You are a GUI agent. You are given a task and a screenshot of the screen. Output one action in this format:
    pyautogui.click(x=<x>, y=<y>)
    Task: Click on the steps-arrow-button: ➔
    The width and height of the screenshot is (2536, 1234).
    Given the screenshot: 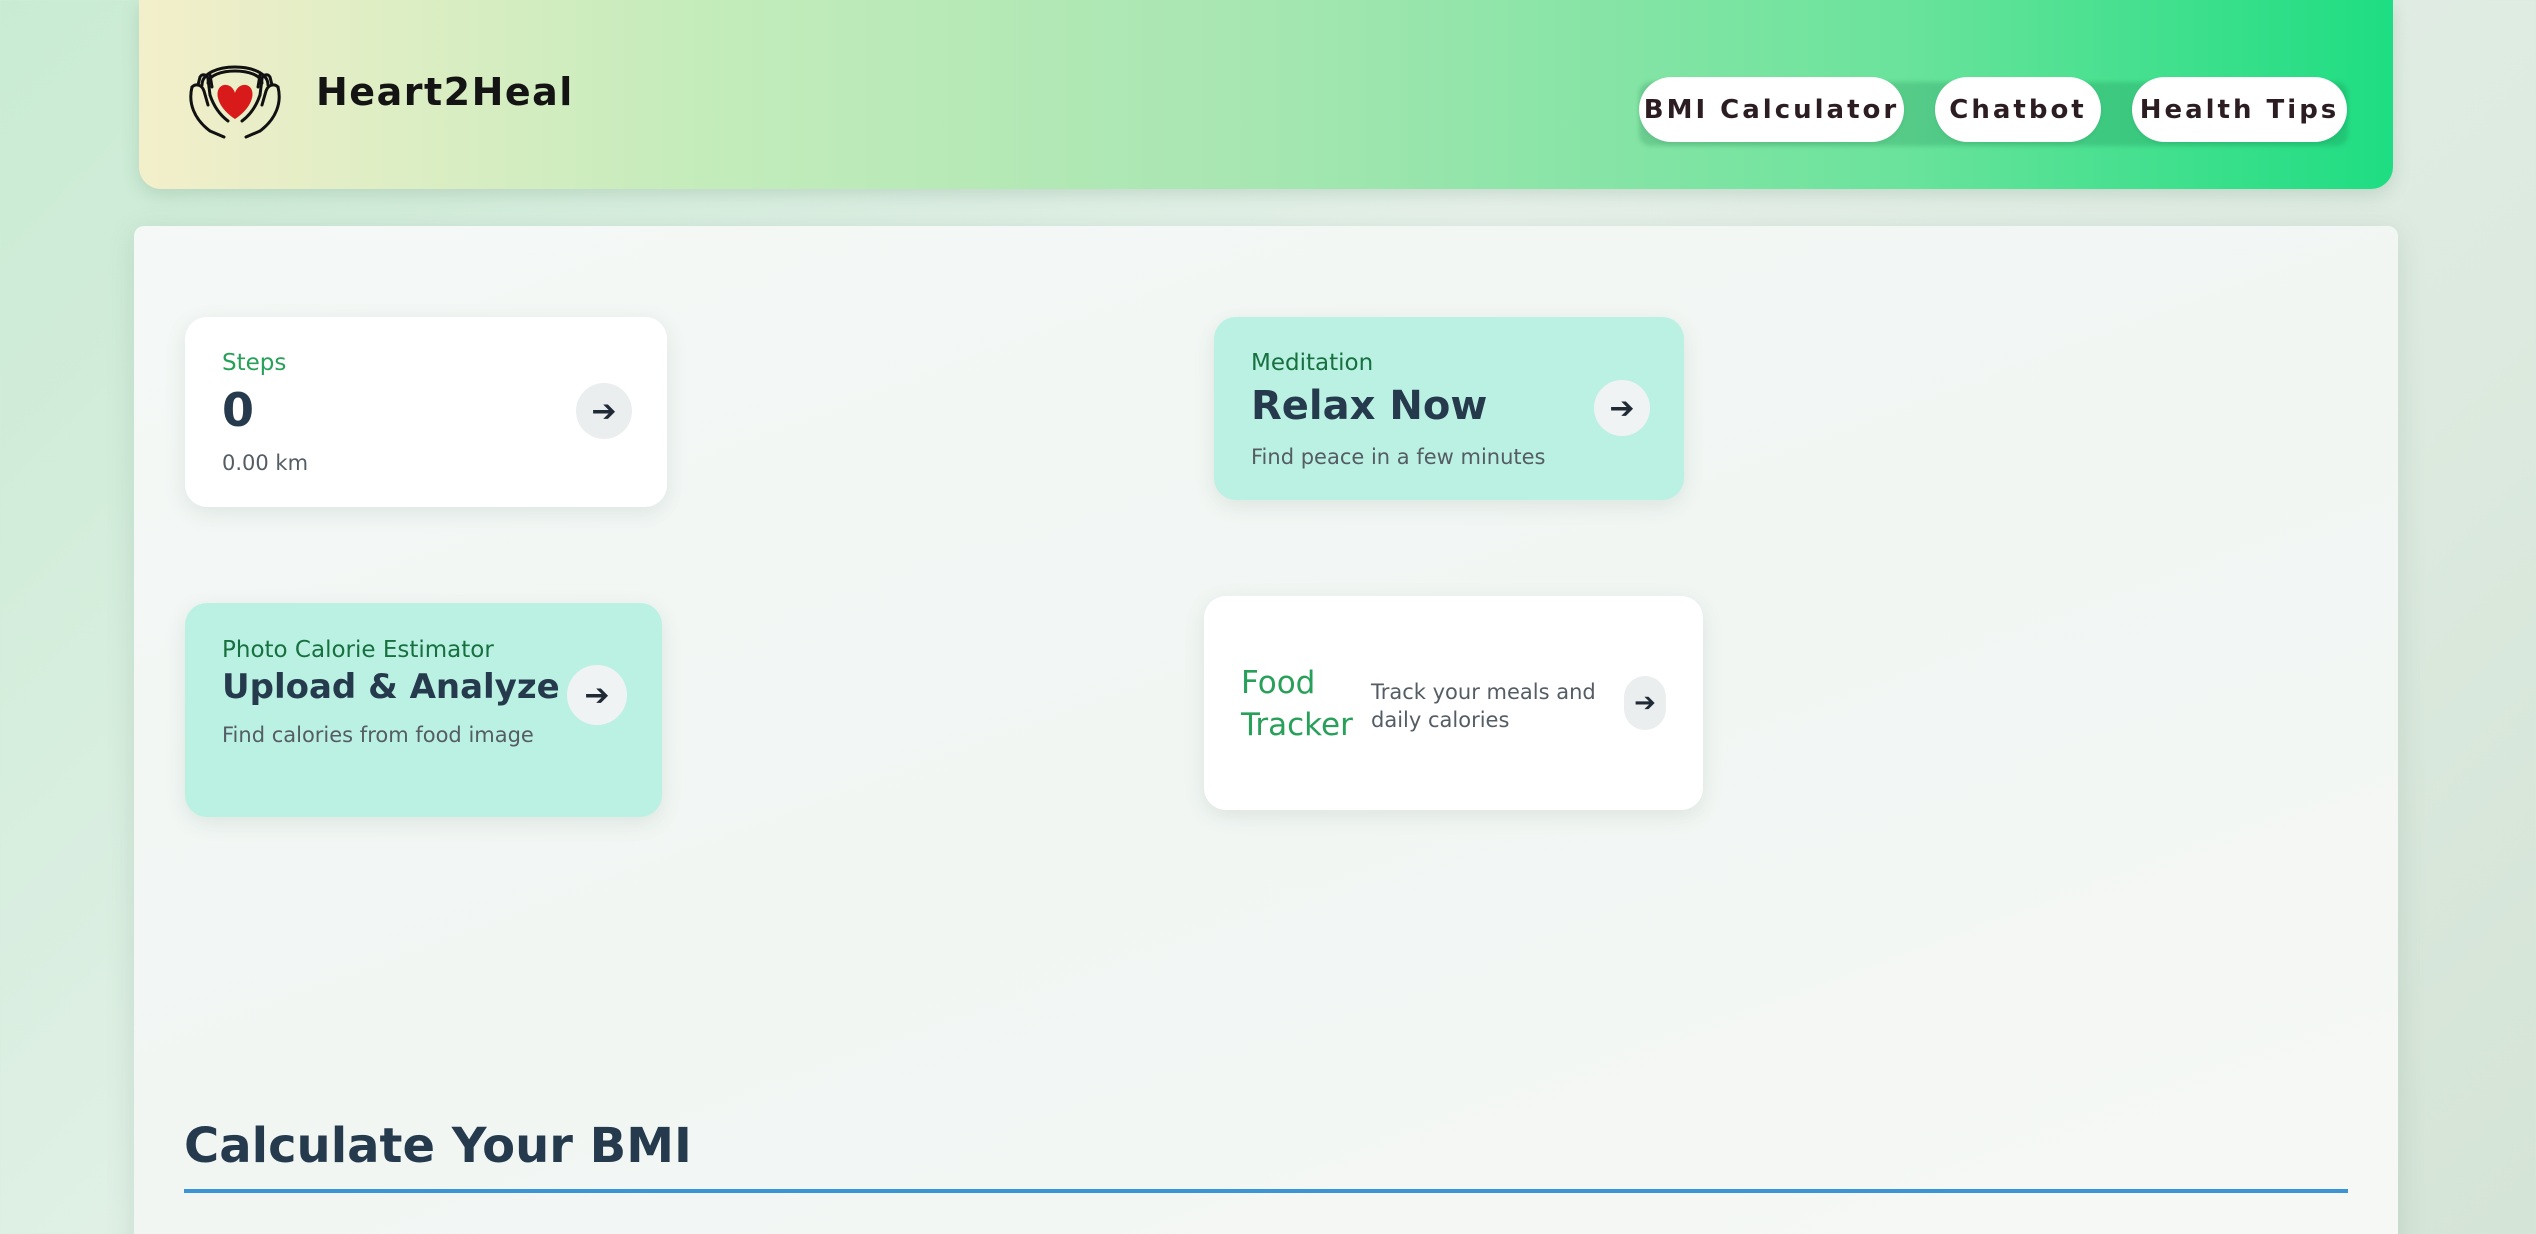 What is the action you would take?
    pyautogui.click(x=604, y=411)
    